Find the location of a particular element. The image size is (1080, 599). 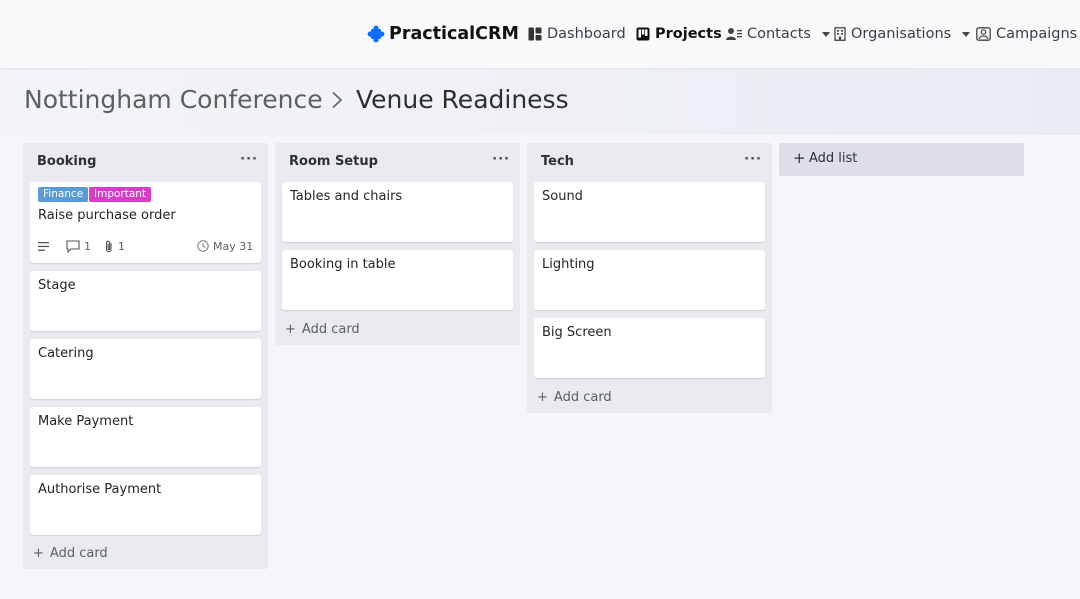

attachments-count: 1 is located at coordinates (114, 246).